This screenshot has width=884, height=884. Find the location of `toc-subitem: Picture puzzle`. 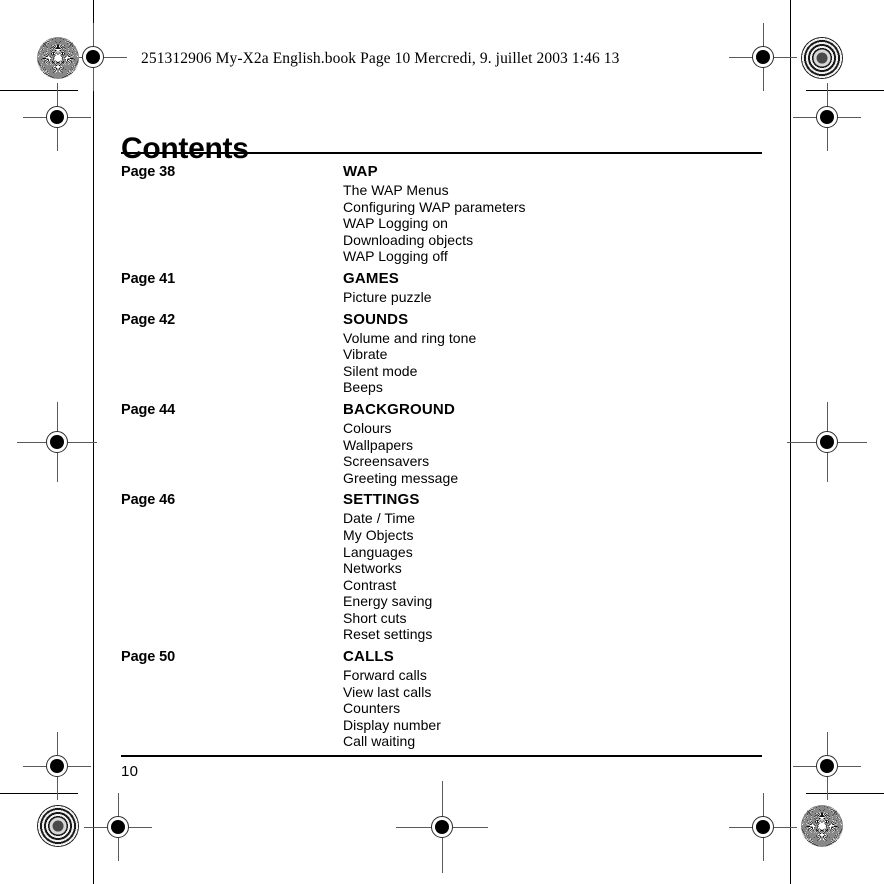

toc-subitem: Picture puzzle is located at coordinates (441, 297).